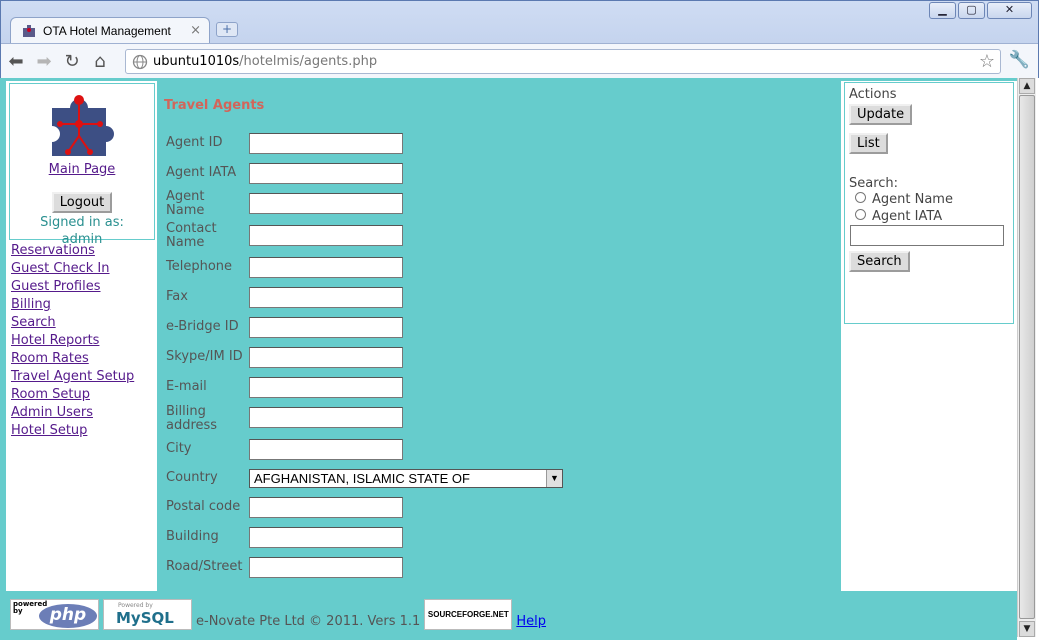 The height and width of the screenshot is (640, 1039). What do you see at coordinates (82, 169) in the screenshot?
I see `main-page-link: Main Page` at bounding box center [82, 169].